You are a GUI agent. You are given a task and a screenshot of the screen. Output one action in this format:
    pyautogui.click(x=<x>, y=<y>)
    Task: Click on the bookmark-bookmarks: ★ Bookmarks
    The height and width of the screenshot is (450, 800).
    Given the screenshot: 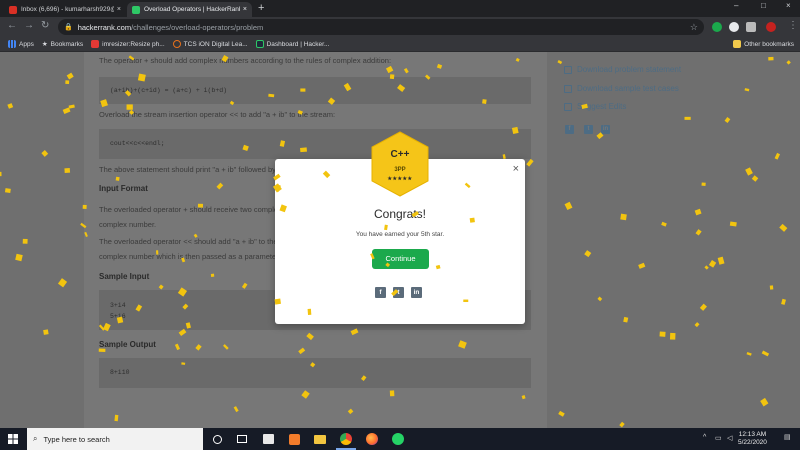 What is the action you would take?
    pyautogui.click(x=62, y=44)
    